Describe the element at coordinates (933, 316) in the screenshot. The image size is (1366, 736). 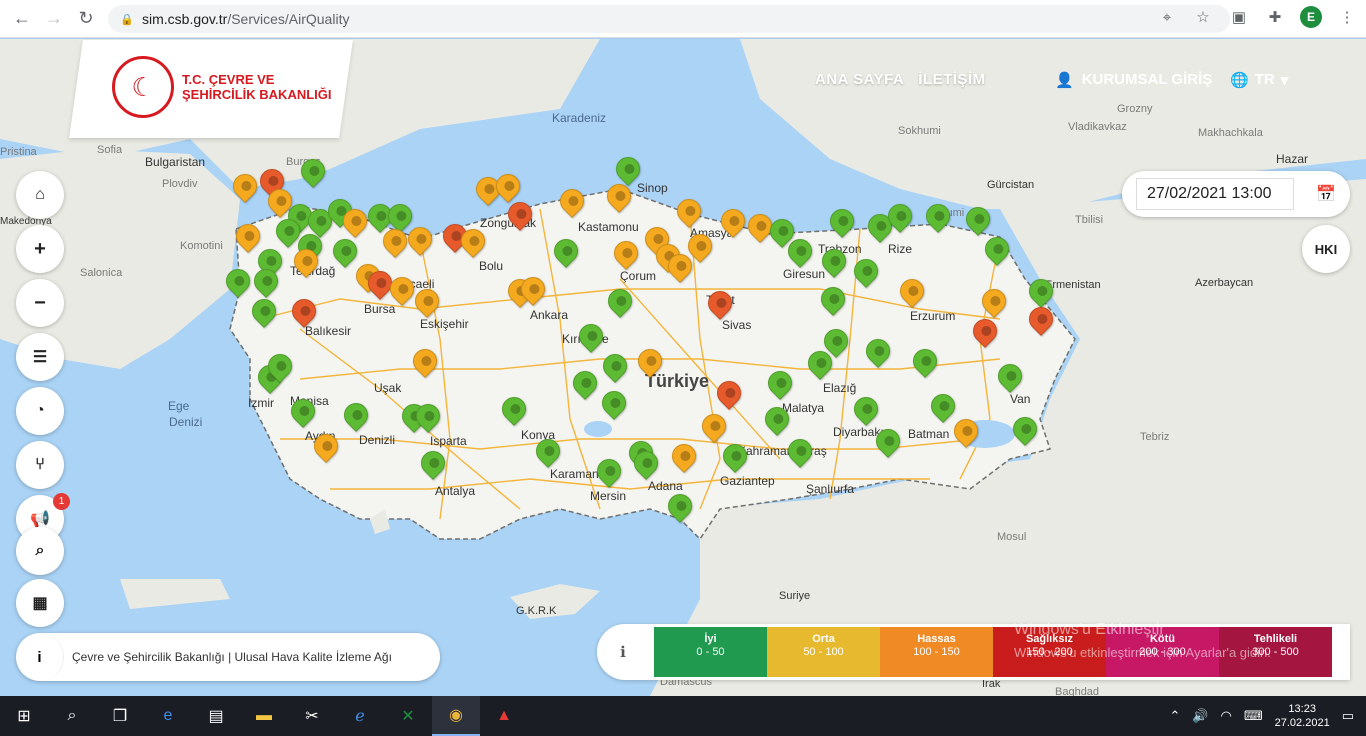
I see `place-label: Erzurum` at that location.